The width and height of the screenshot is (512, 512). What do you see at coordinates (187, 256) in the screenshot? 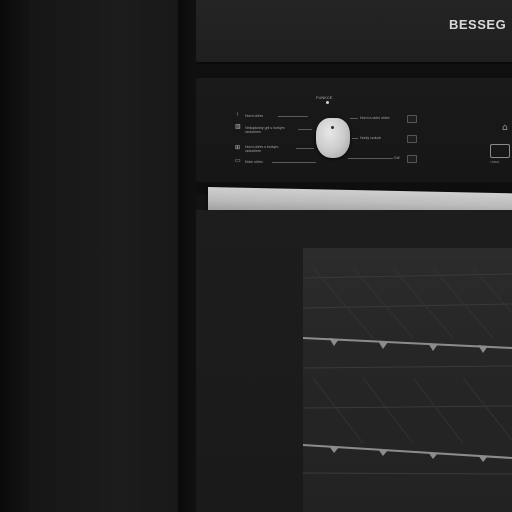
I see `cabinet-gap` at bounding box center [187, 256].